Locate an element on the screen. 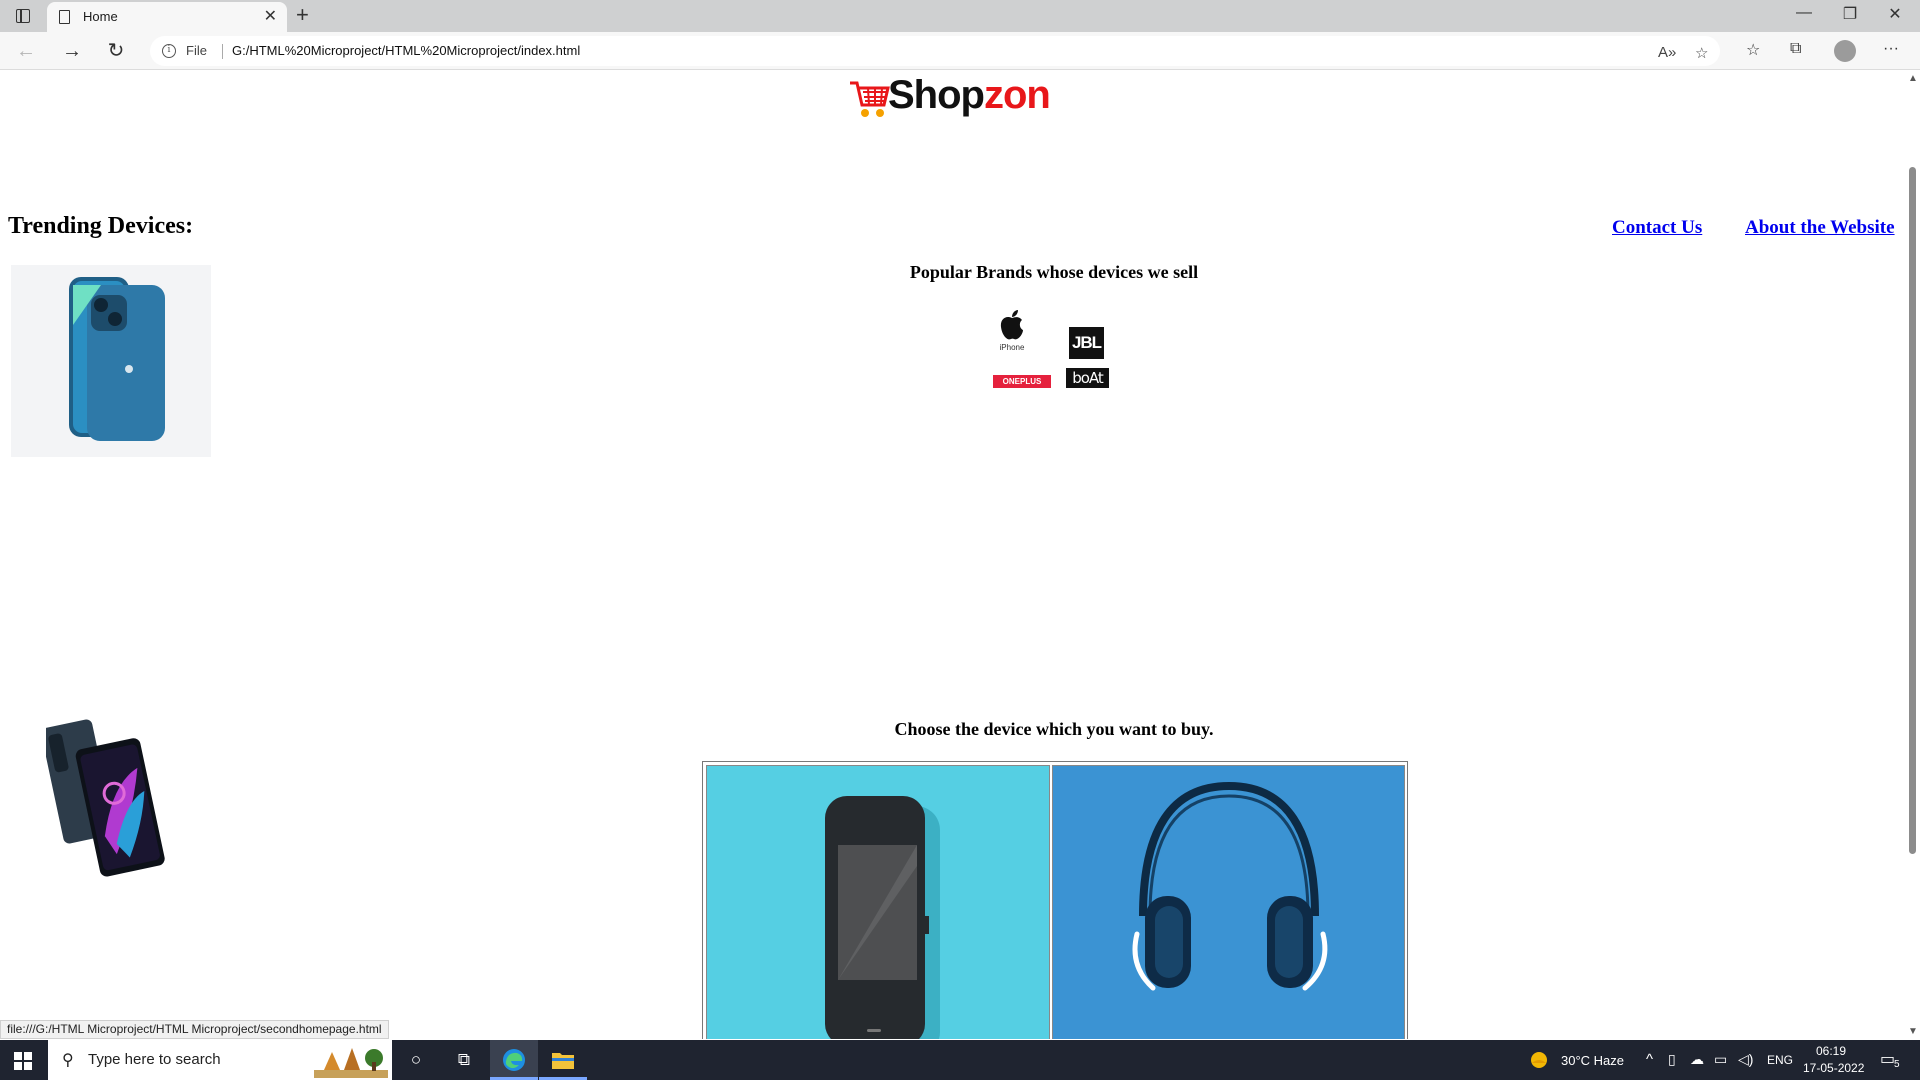 The image size is (1920, 1080). taskbar-search-placeholder: Type here to search is located at coordinates (154, 1059).